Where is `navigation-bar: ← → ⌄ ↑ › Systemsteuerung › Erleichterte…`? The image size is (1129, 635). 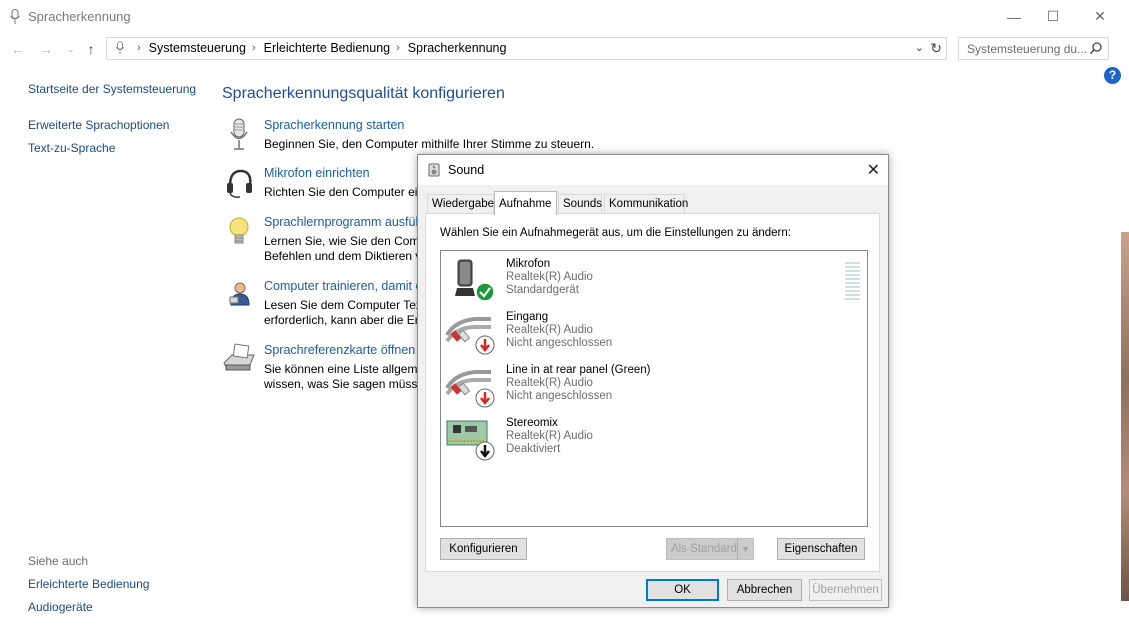 navigation-bar: ← → ⌄ ↑ › Systemsteuerung › Erleichterte… is located at coordinates (564, 49).